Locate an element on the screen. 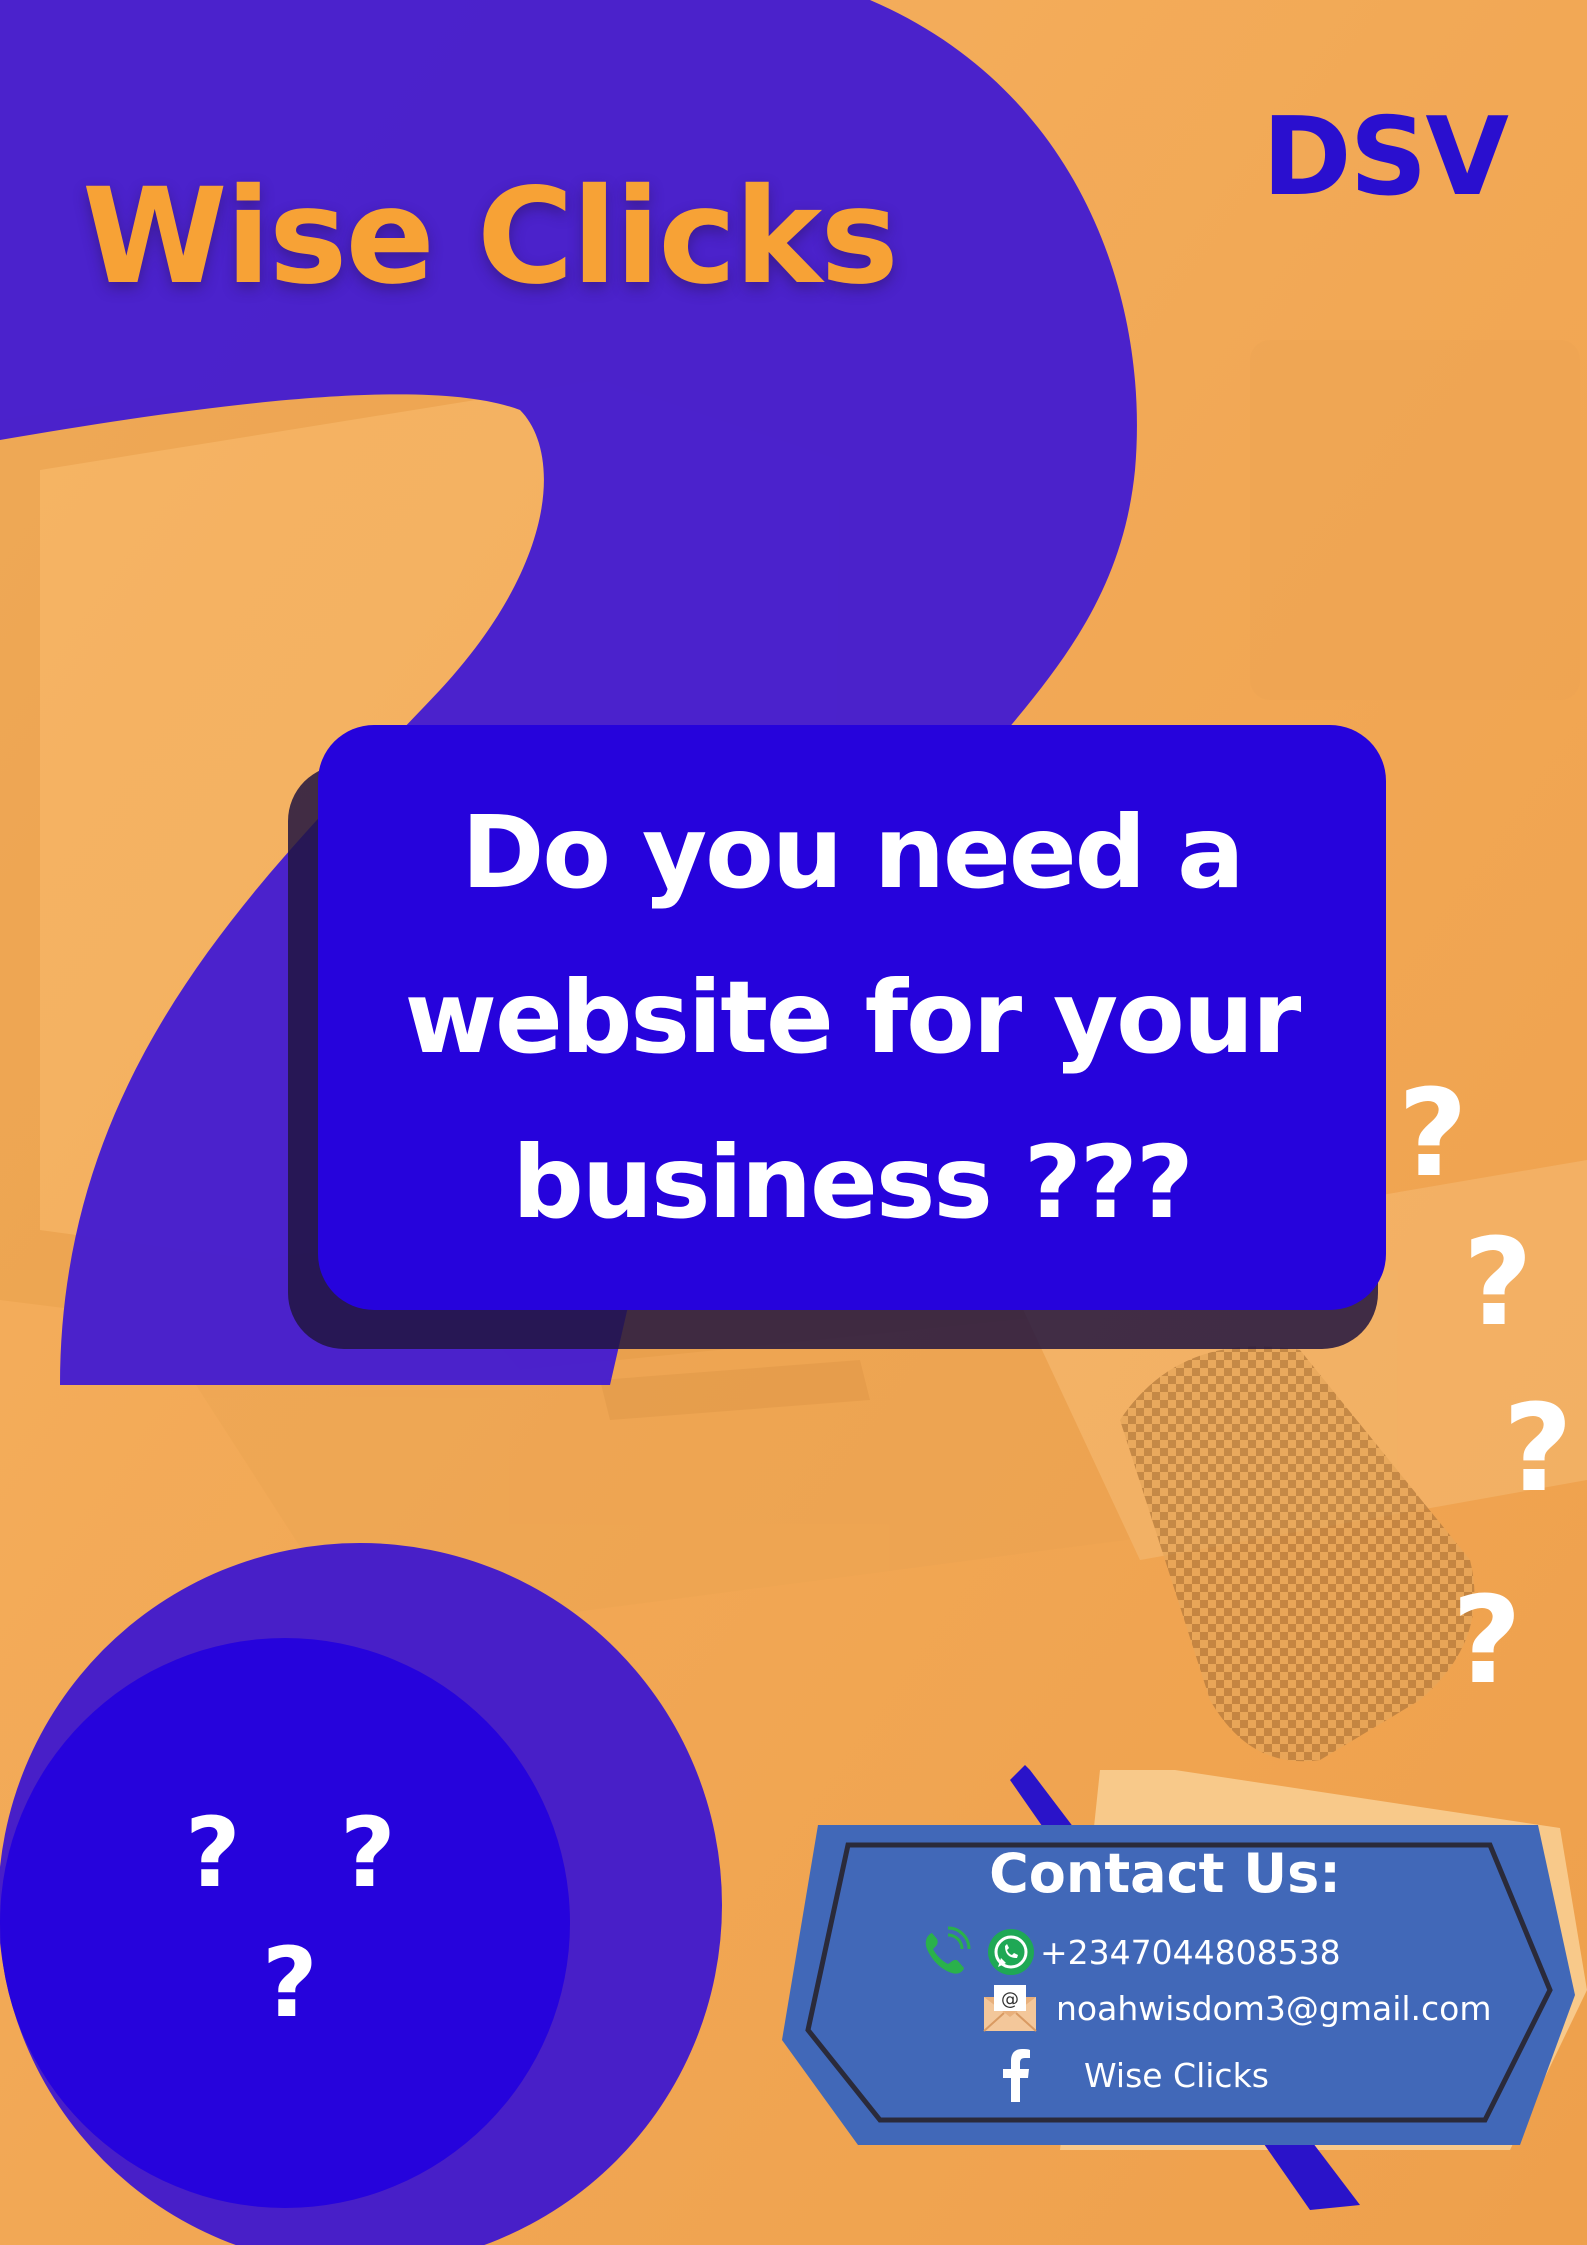 The image size is (1587, 2245). contact-email-row: @ noahwisdom3@gmail.com is located at coordinates (1237, 2008).